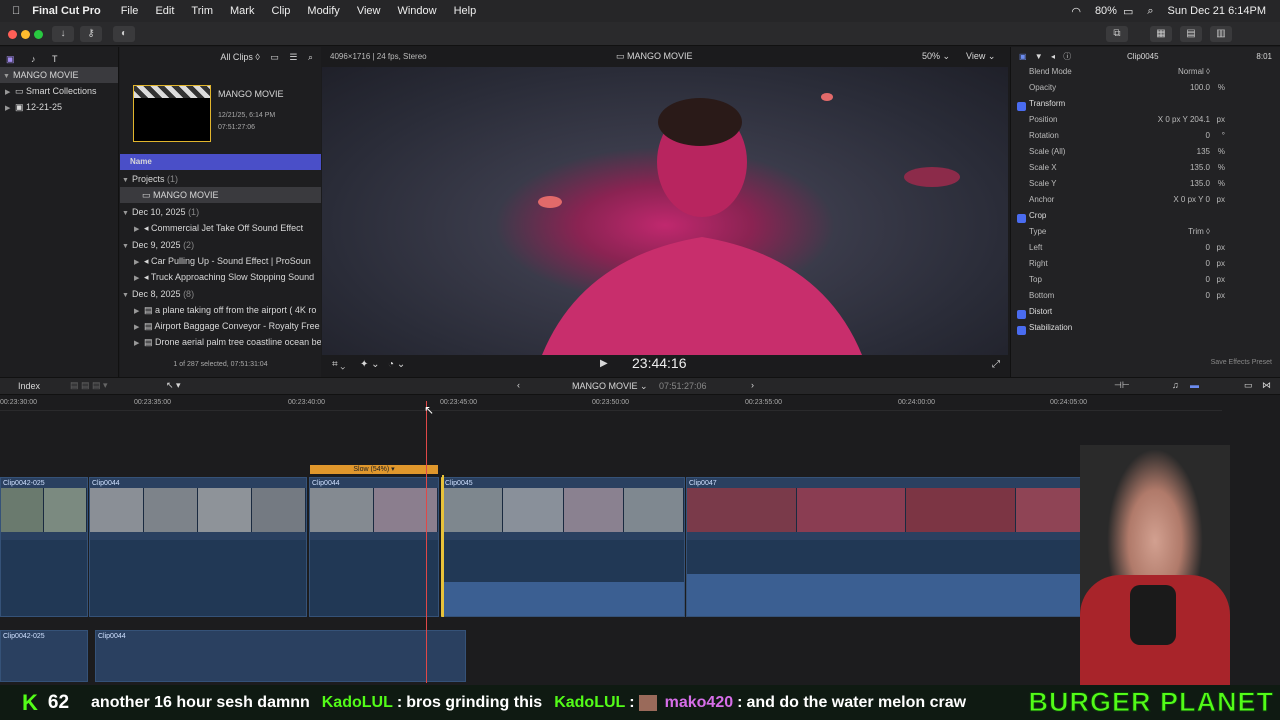 Image resolution: width=1280 pixels, height=720 pixels. I want to click on battery-icon: ▭, so click(1128, 11).